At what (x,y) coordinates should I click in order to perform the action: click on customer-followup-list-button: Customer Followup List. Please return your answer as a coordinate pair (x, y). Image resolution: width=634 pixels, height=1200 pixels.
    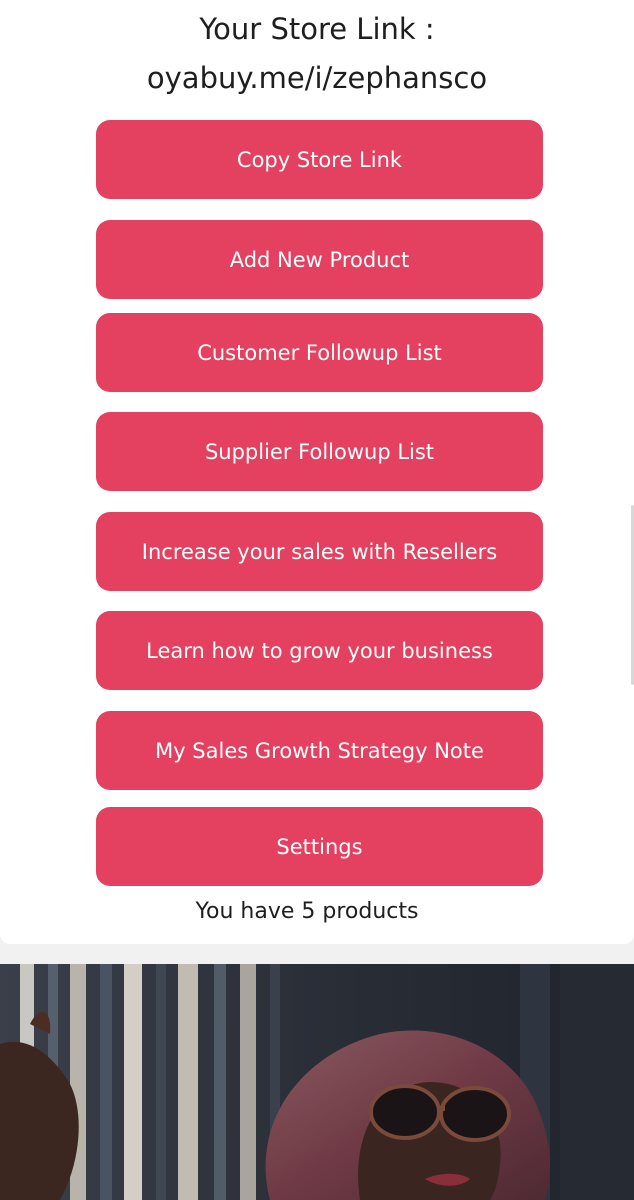
    Looking at the image, I should click on (319, 352).